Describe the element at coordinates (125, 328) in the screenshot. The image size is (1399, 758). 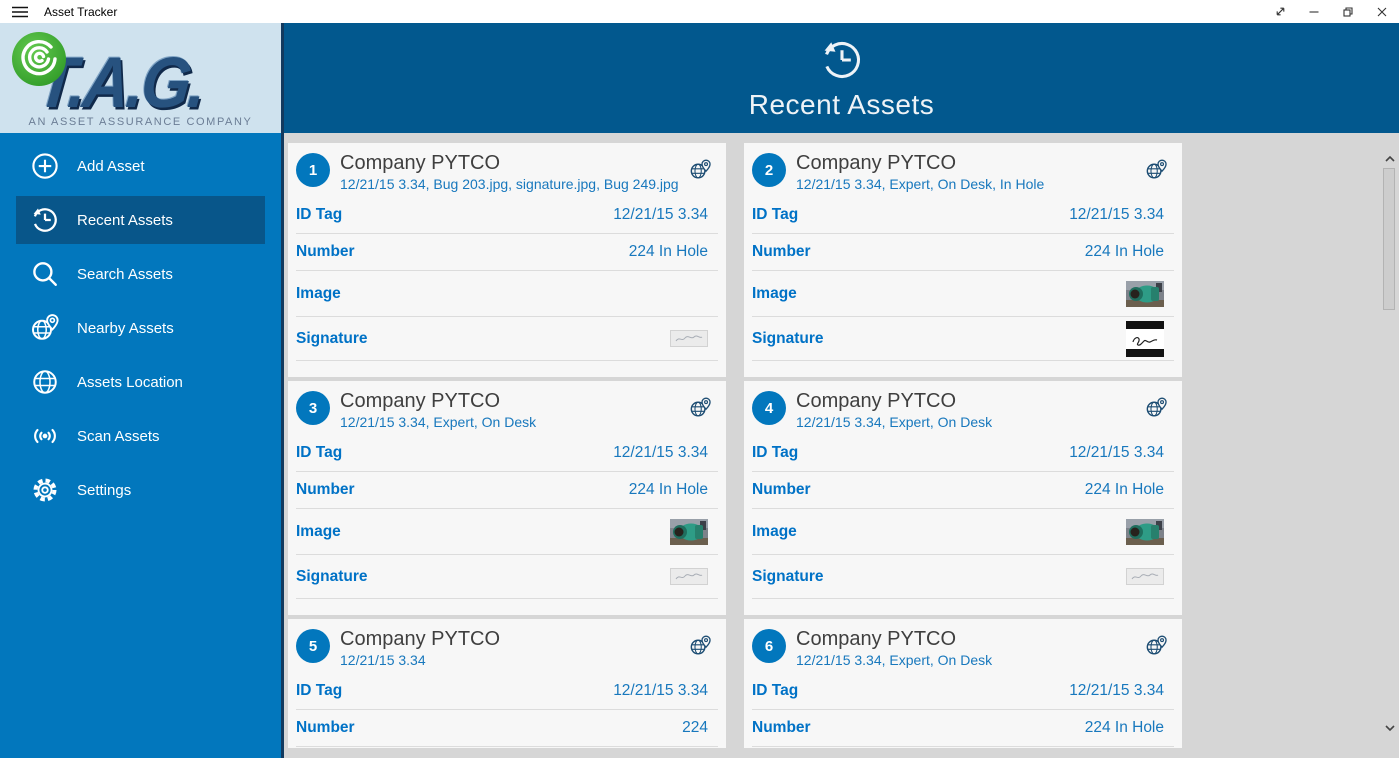
I see `sidebar-item-label: Nearby Assets` at that location.